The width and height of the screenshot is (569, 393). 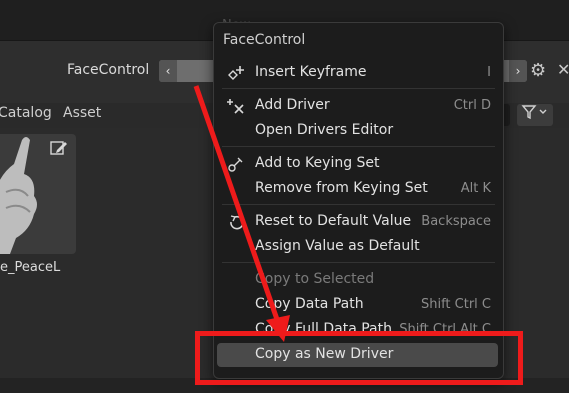 I want to click on annotation-highlight-box, so click(x=359, y=358).